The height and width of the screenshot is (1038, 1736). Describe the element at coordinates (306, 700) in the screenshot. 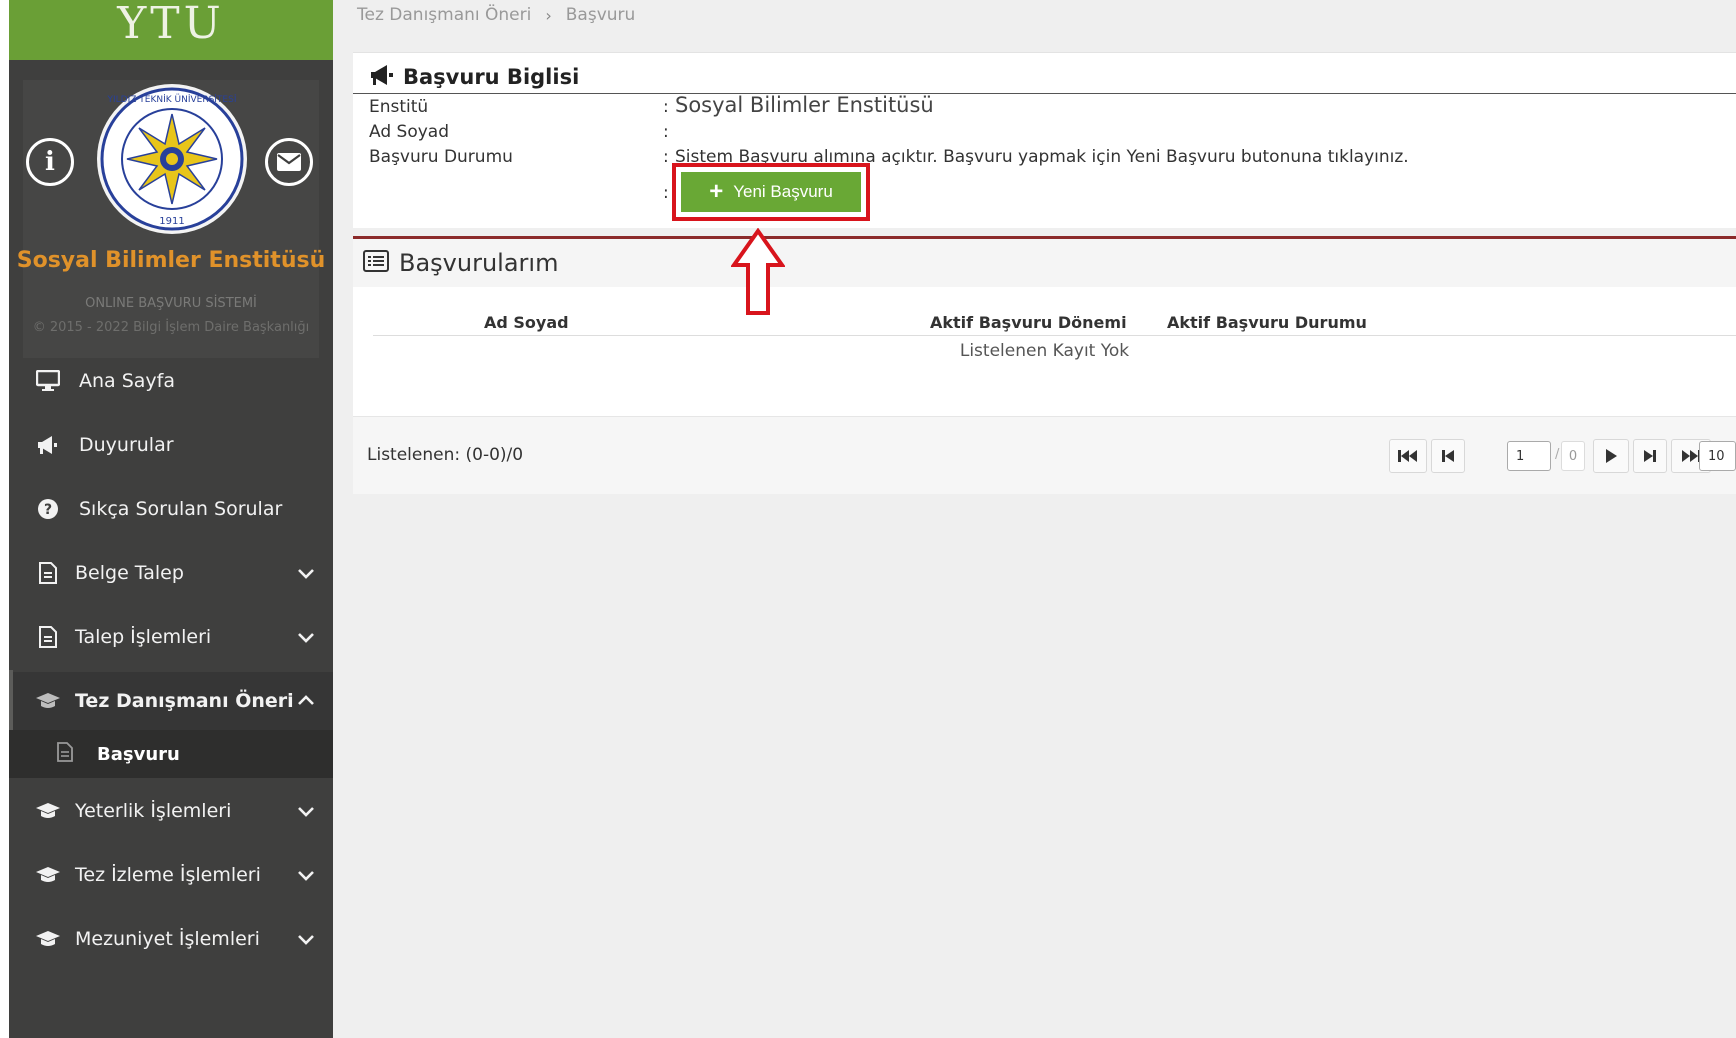

I see `chevron-up-icon` at that location.